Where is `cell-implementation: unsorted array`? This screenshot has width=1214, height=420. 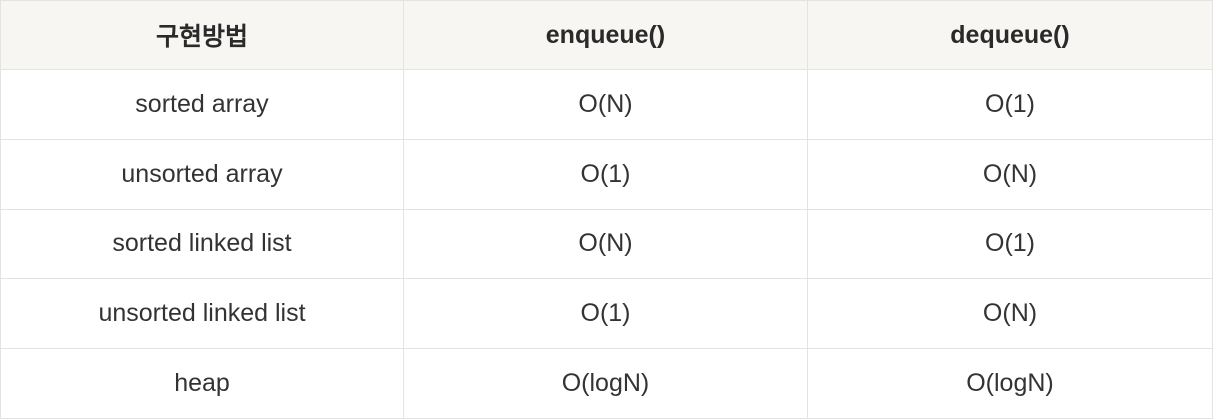
cell-implementation: unsorted array is located at coordinates (202, 174).